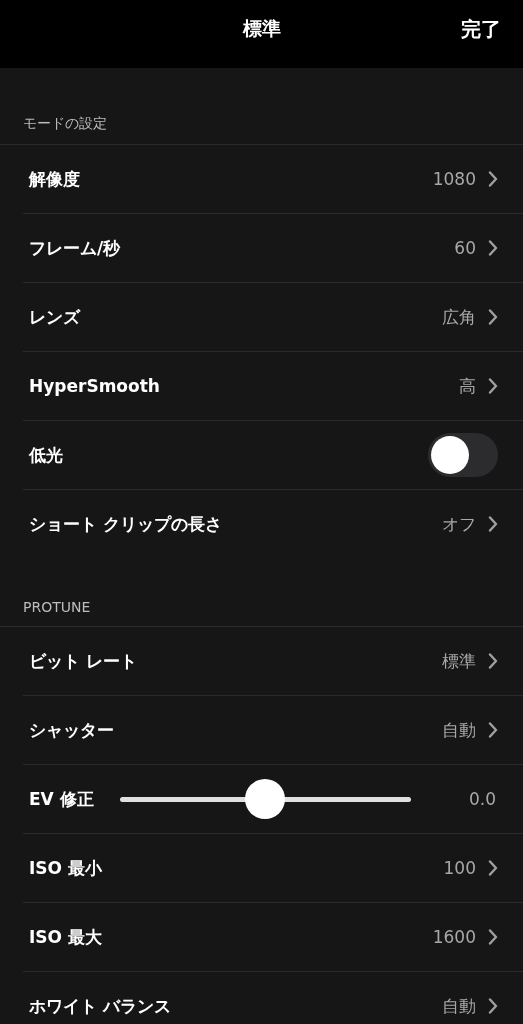 The image size is (523, 1024). Describe the element at coordinates (54, 179) in the screenshot. I see `setting-label: 解像度` at that location.